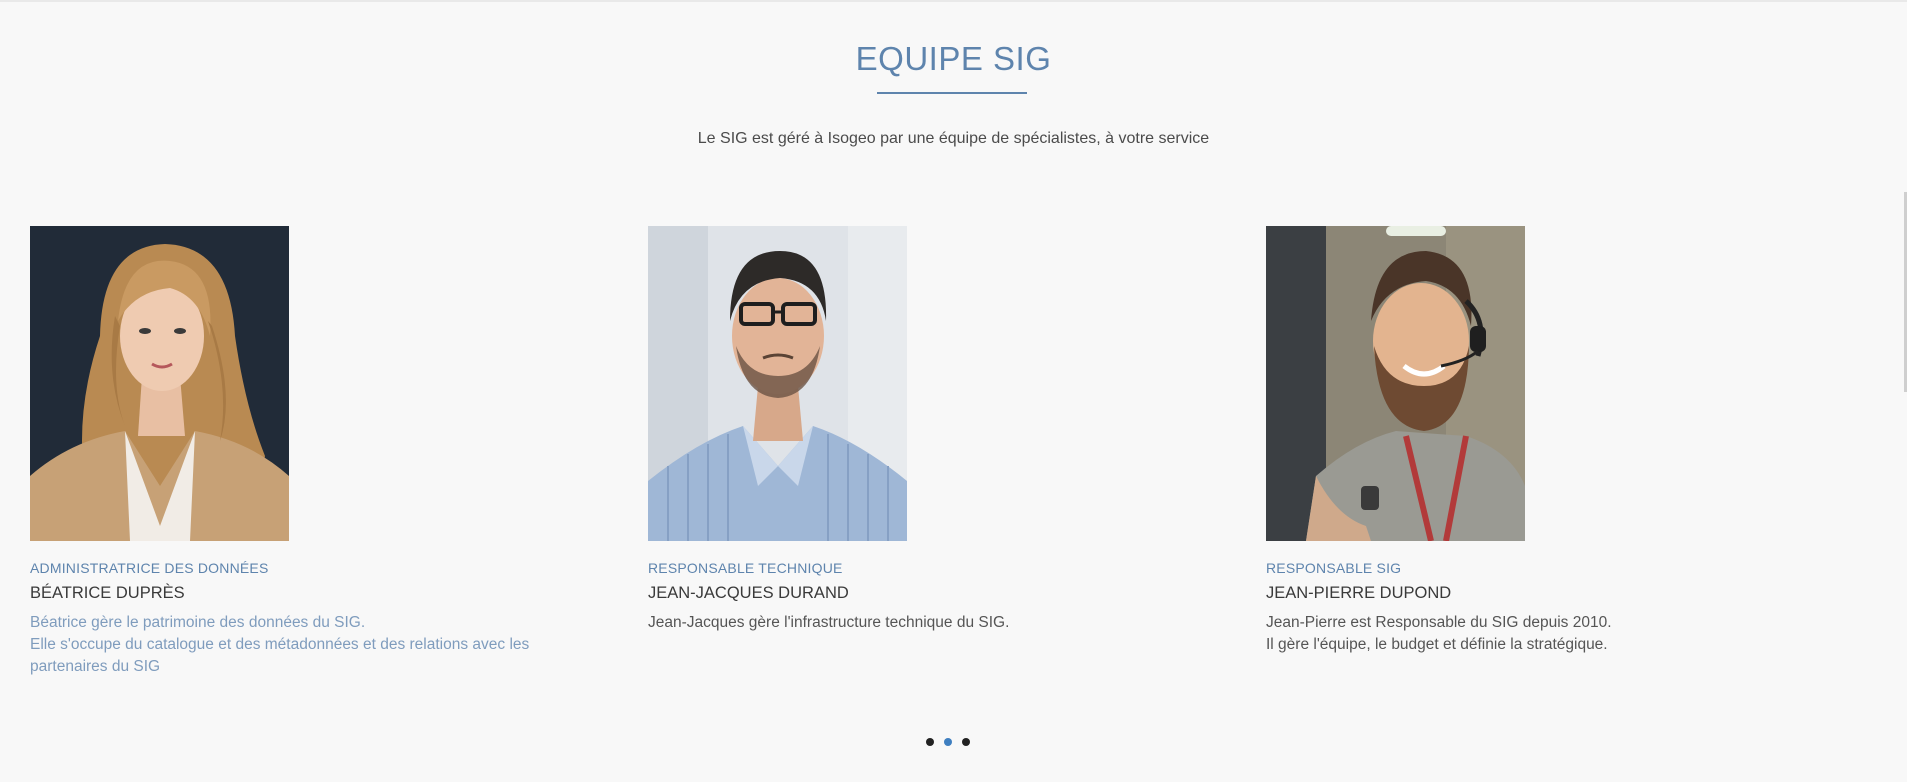  I want to click on carousel-pagination, so click(956, 743).